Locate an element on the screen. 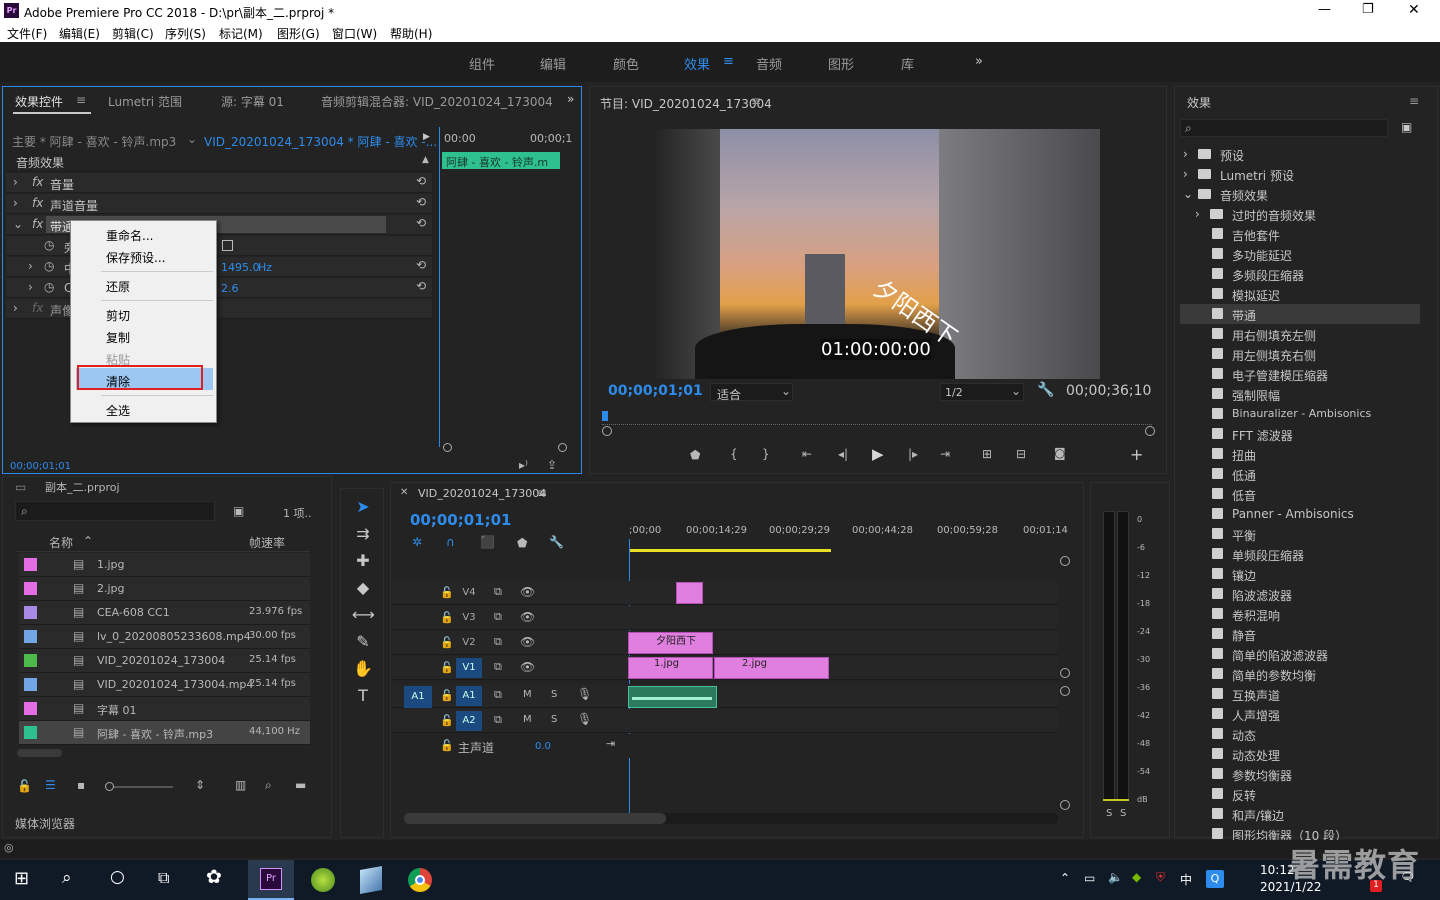 The width and height of the screenshot is (1440, 900). project-search-input: ⌕ is located at coordinates (115, 511).